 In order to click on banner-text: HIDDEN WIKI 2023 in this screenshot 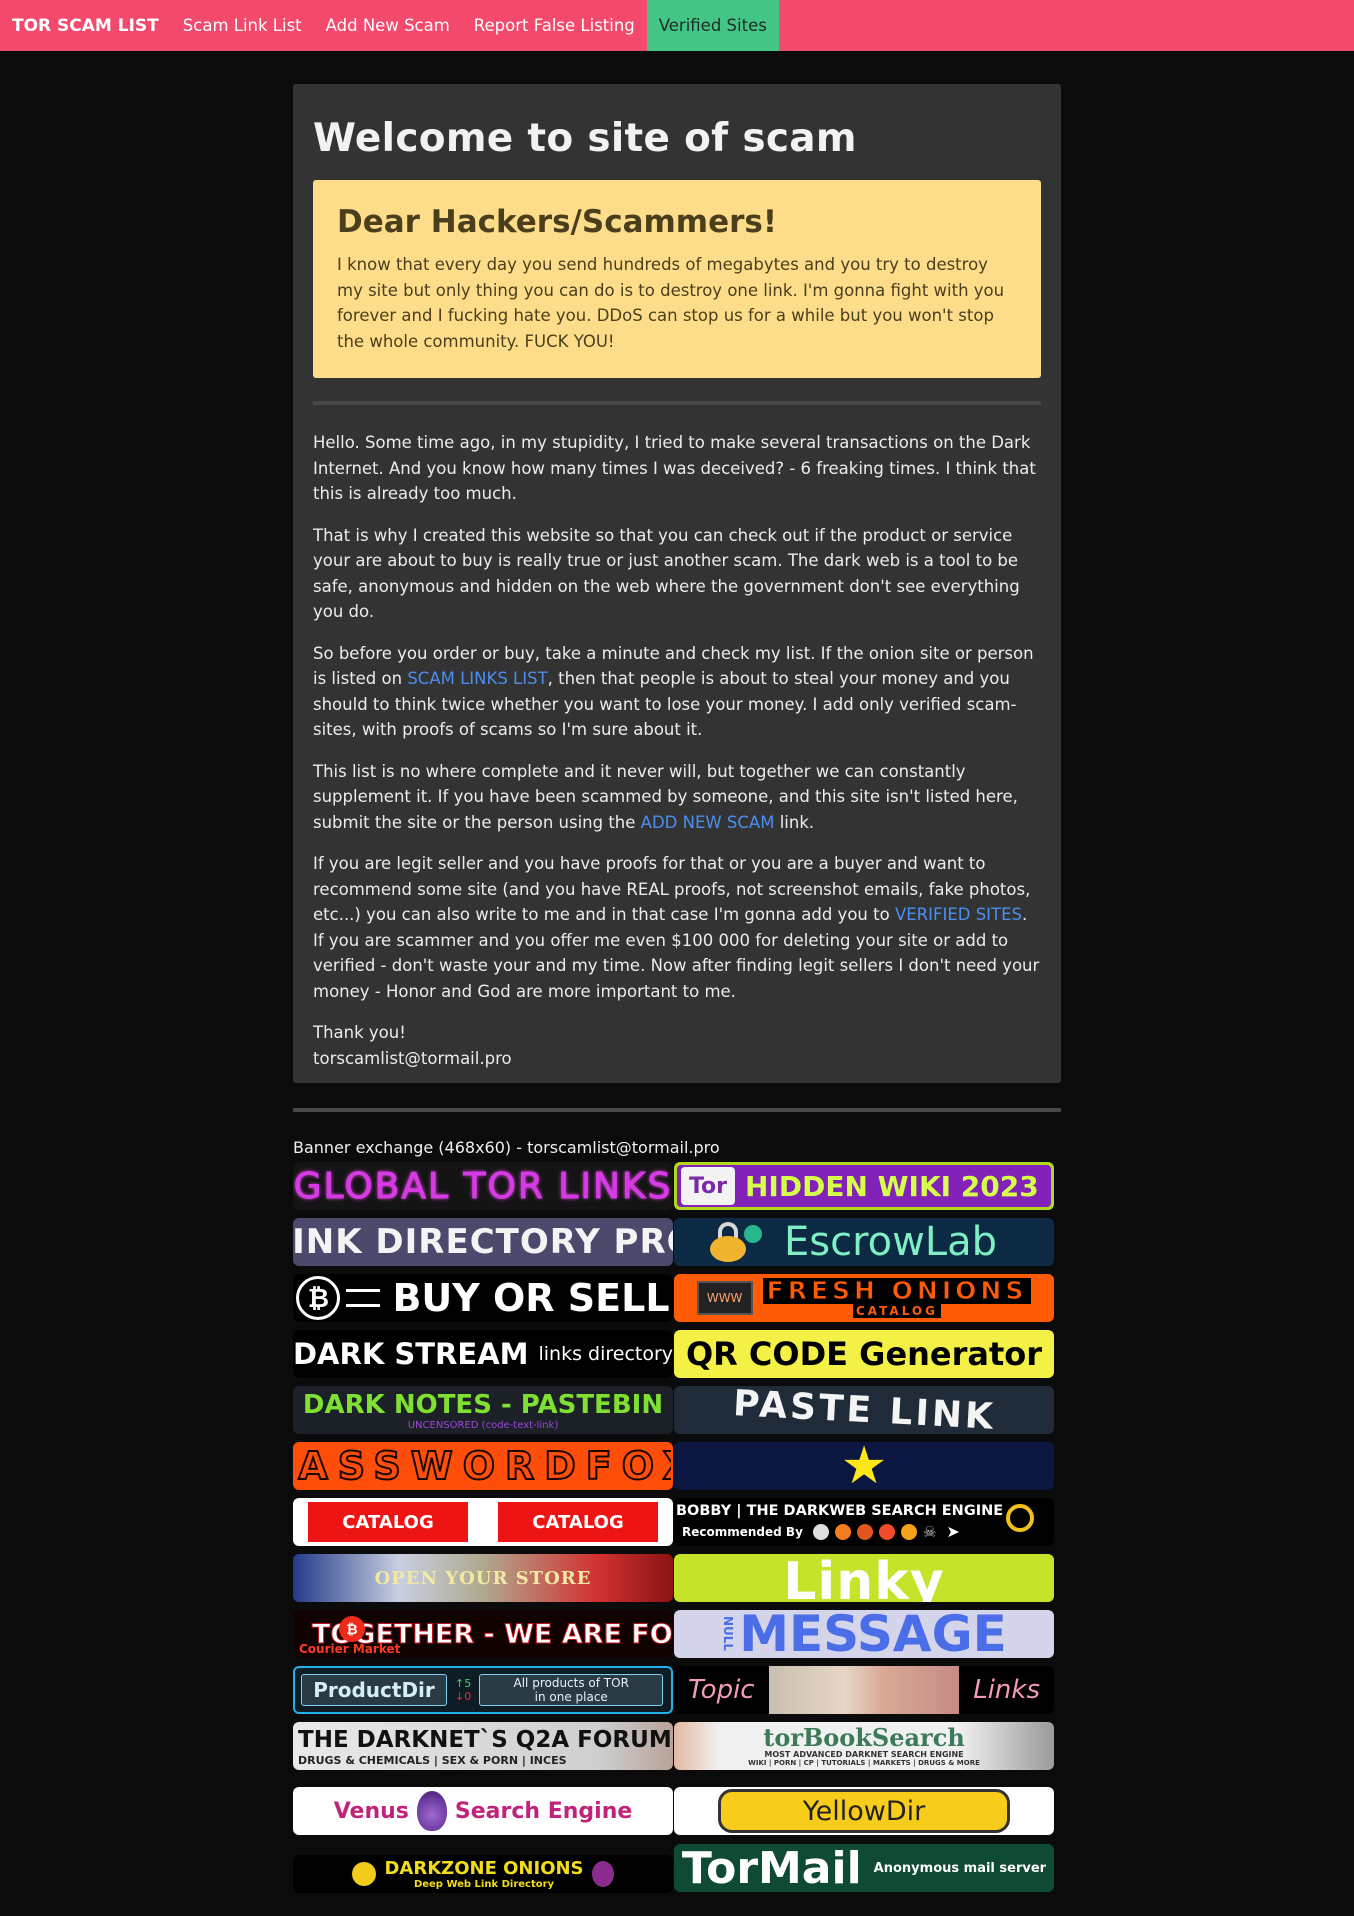, I will do `click(892, 1186)`.